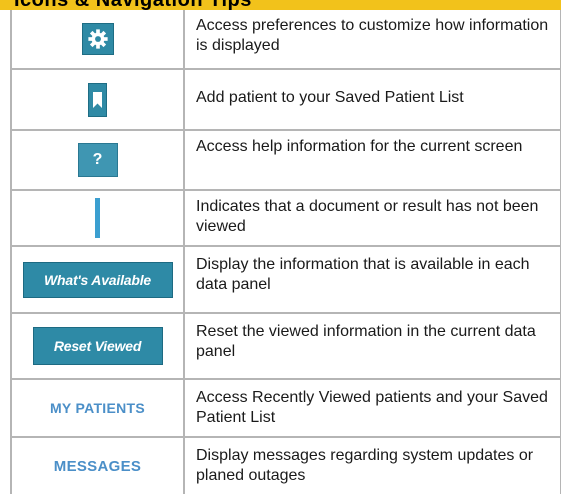 The height and width of the screenshot is (494, 561). I want to click on messages-link: MESSAGES, so click(97, 466).